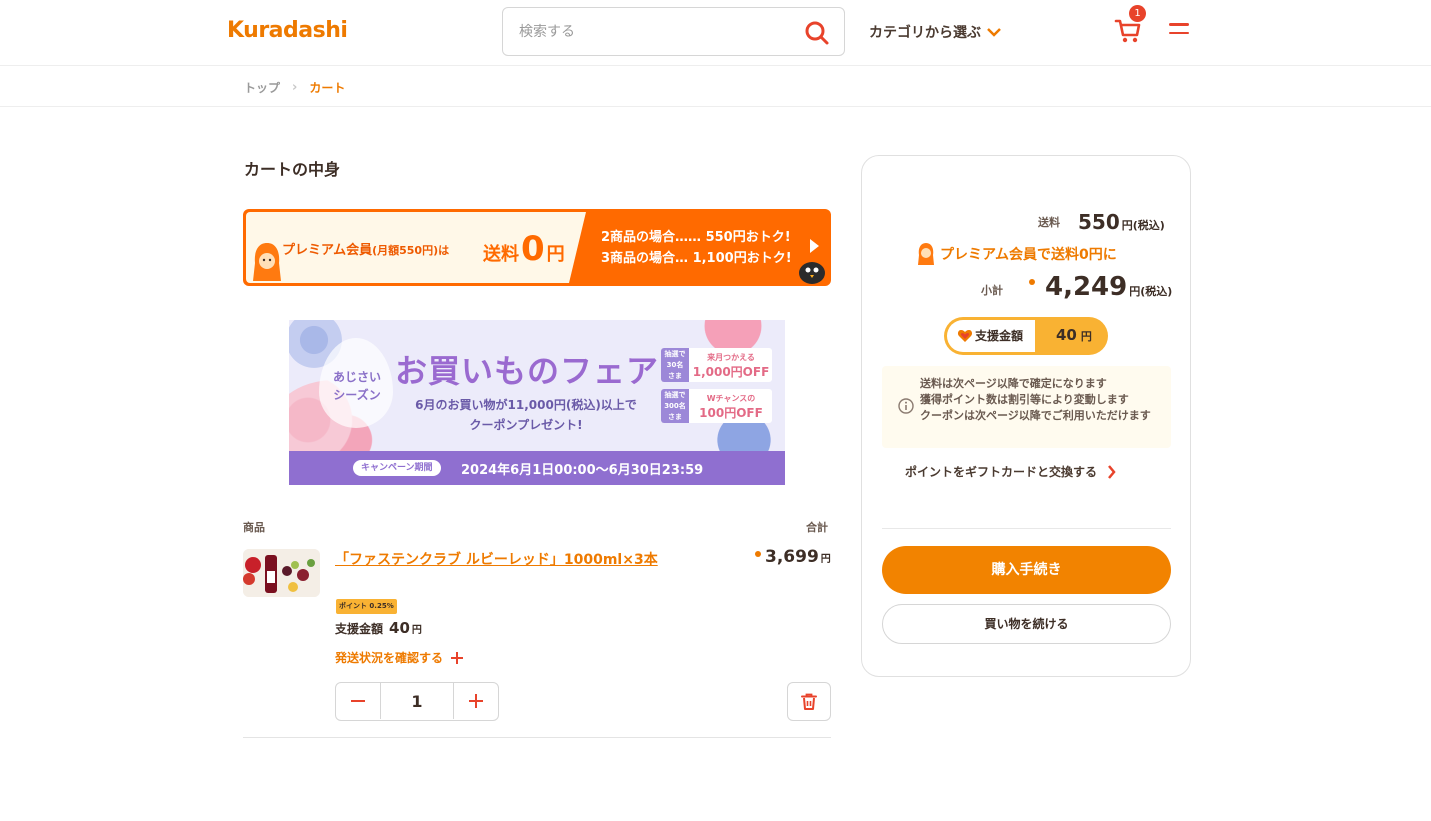 Image resolution: width=1431 pixels, height=821 pixels. I want to click on search-input, so click(654, 32).